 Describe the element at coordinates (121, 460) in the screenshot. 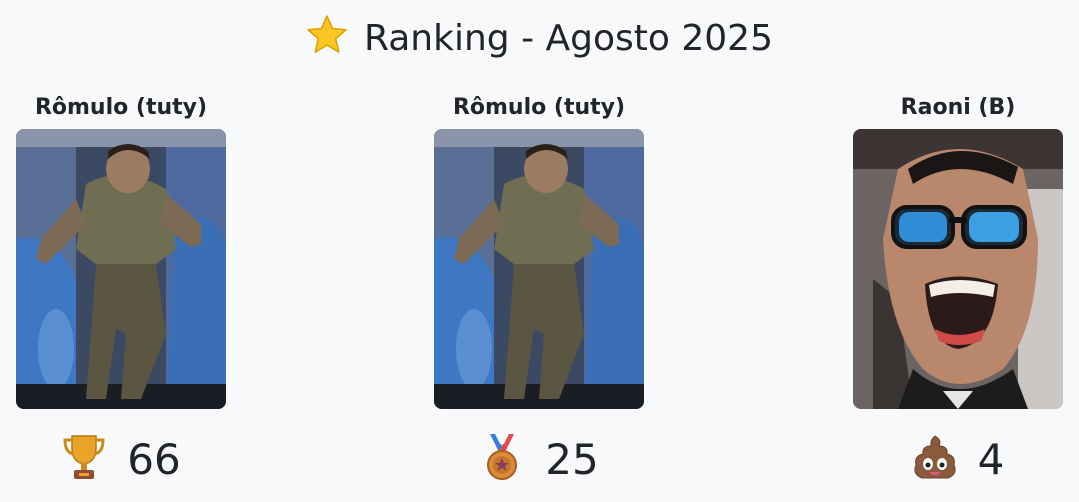

I see `player-score: 66` at that location.